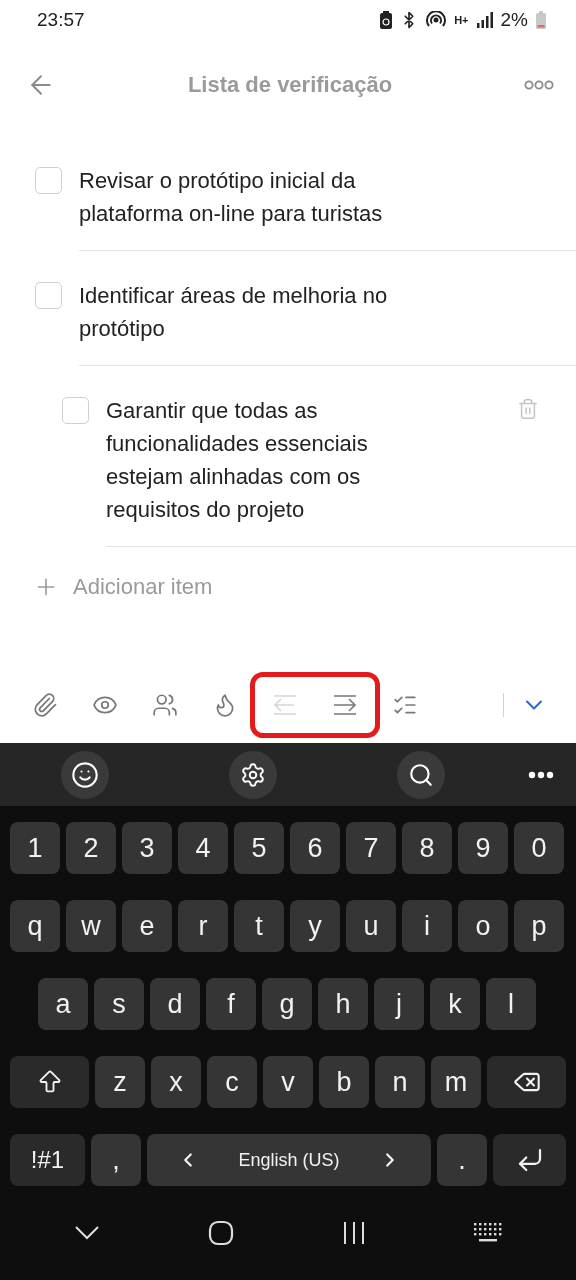 The image size is (576, 1280). Describe the element at coordinates (288, 1082) in the screenshot. I see `key: v` at that location.